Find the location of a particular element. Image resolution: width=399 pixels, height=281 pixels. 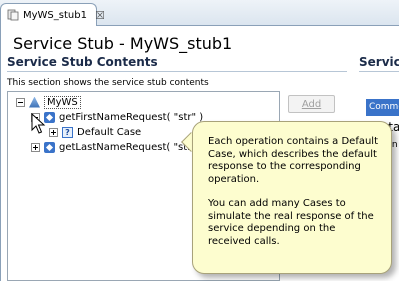

tree-row-root: MyWS is located at coordinates (48, 102).